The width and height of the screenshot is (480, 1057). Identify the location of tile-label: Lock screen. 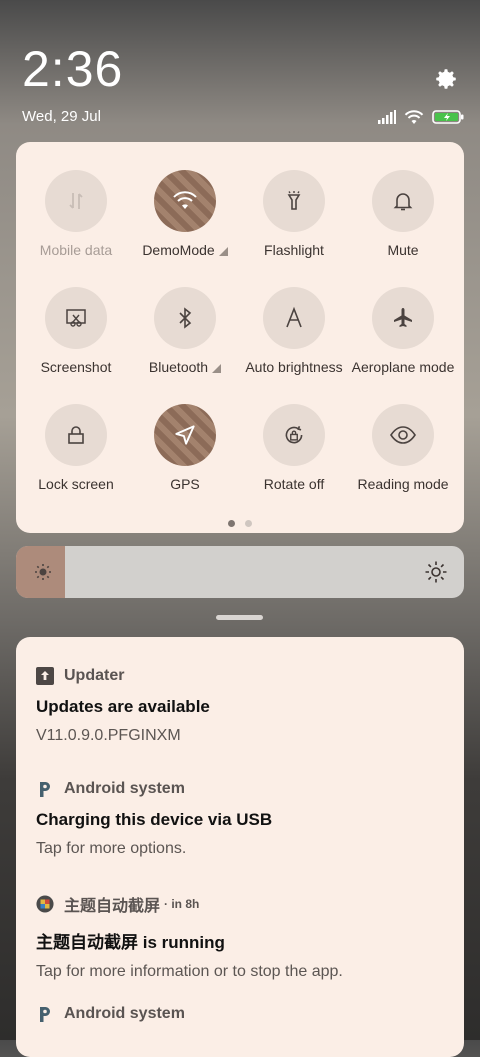
(76, 484).